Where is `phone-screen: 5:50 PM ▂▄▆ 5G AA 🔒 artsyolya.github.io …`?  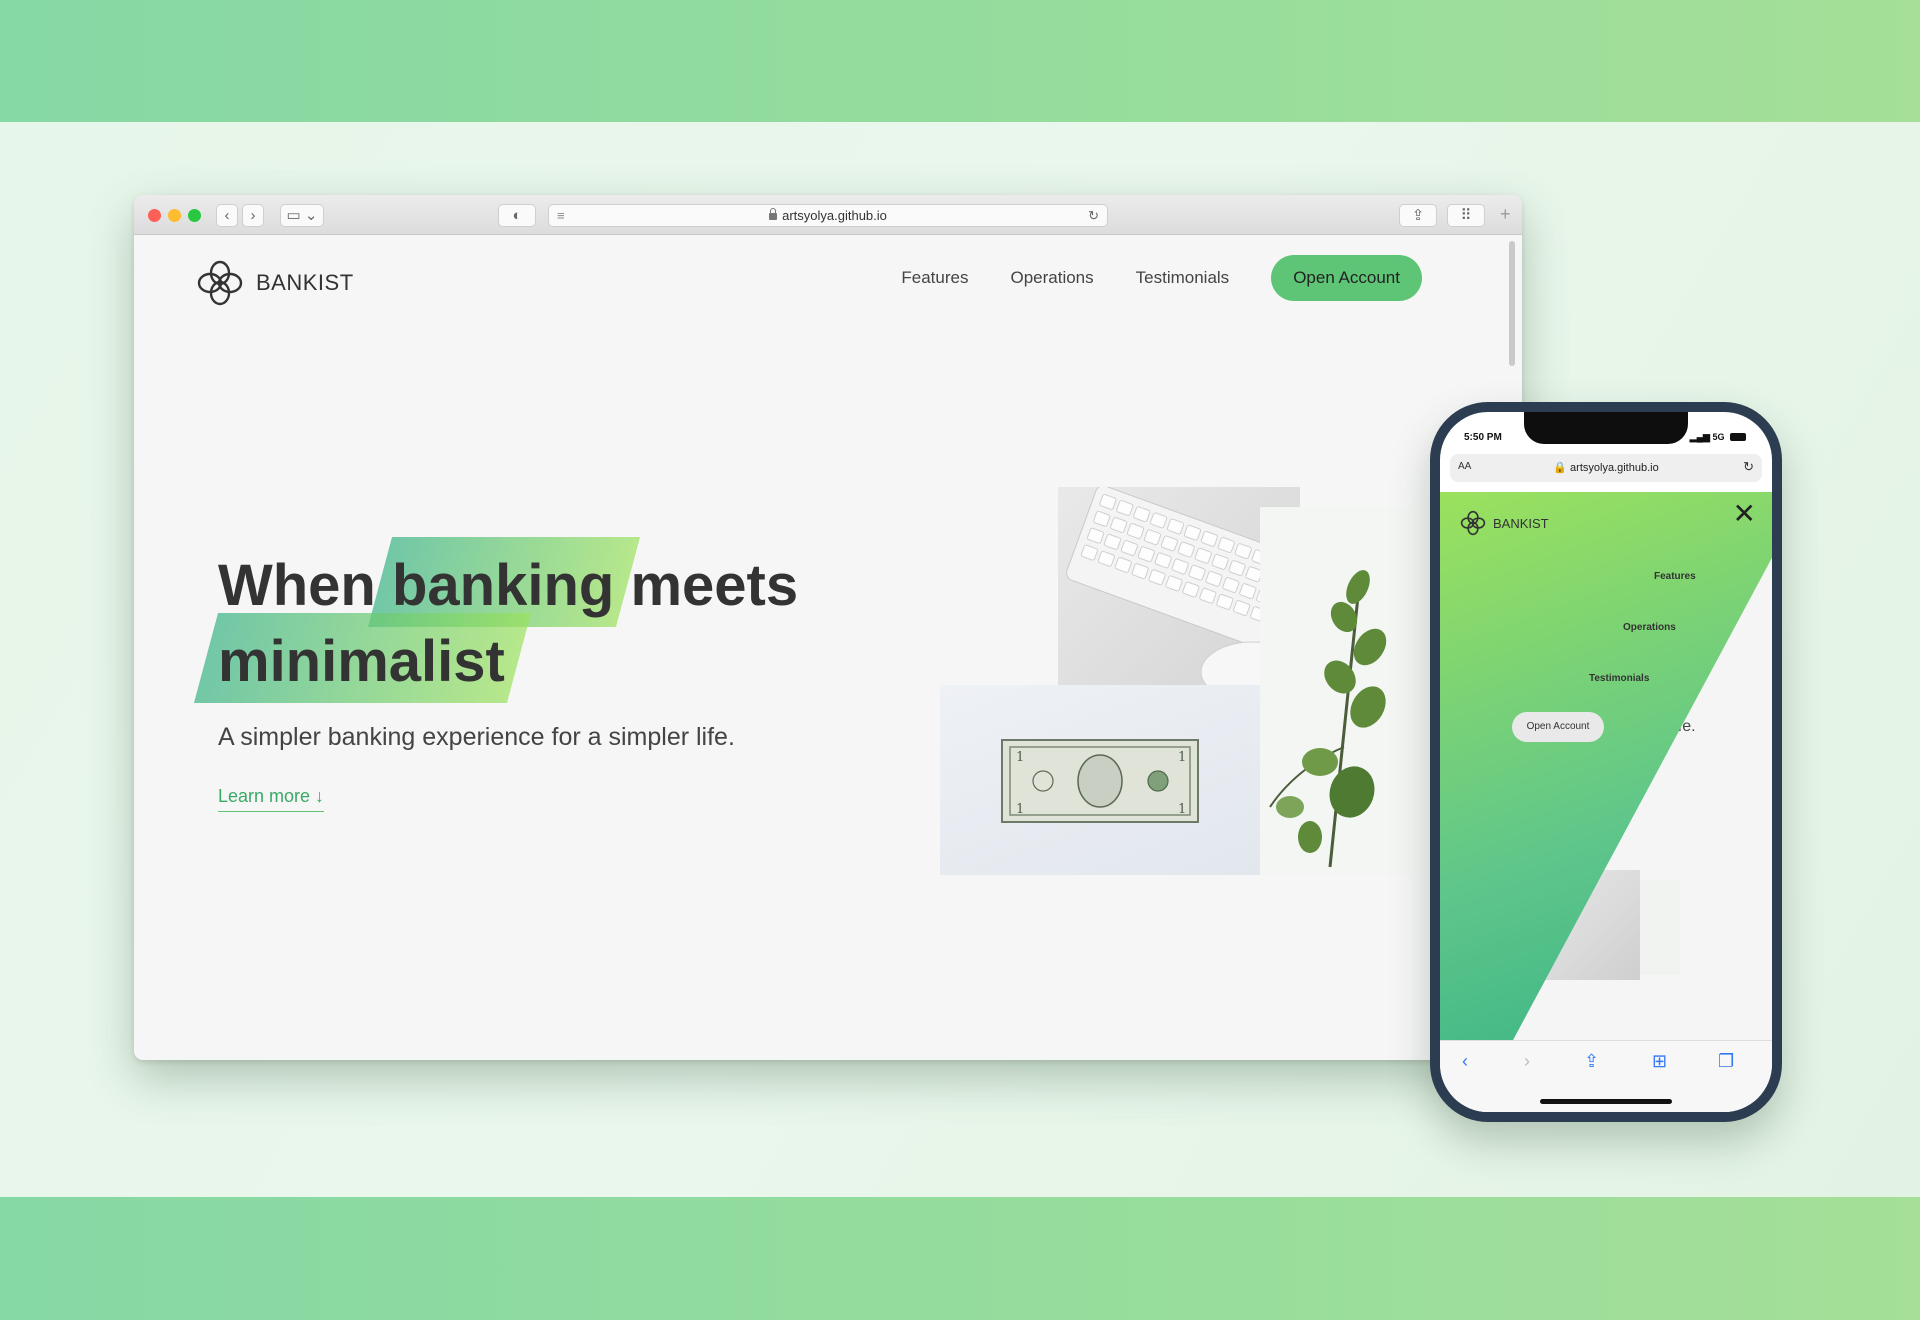 phone-screen: 5:50 PM ▂▄▆ 5G AA 🔒 artsyolya.github.io … is located at coordinates (1606, 762).